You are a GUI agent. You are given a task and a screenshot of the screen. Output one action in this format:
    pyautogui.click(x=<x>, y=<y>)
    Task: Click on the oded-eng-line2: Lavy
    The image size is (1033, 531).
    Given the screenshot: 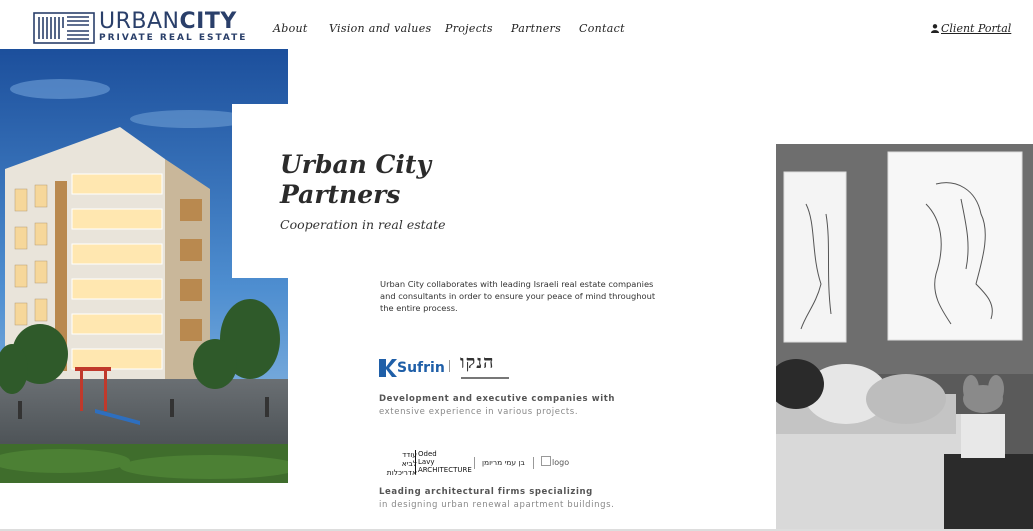 What is the action you would take?
    pyautogui.click(x=426, y=462)
    